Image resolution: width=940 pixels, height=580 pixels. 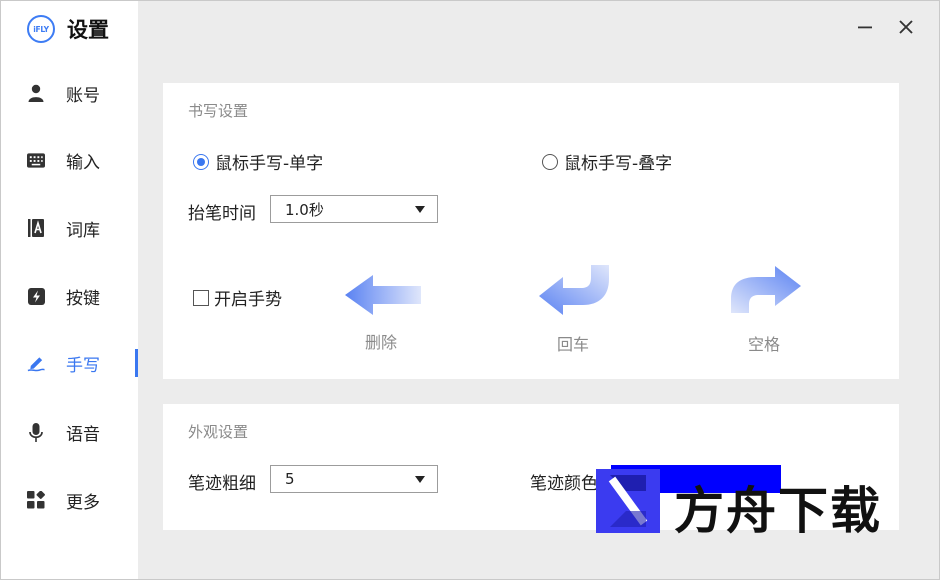 I want to click on pen-lift-time-select: 1.0秒, so click(x=354, y=209).